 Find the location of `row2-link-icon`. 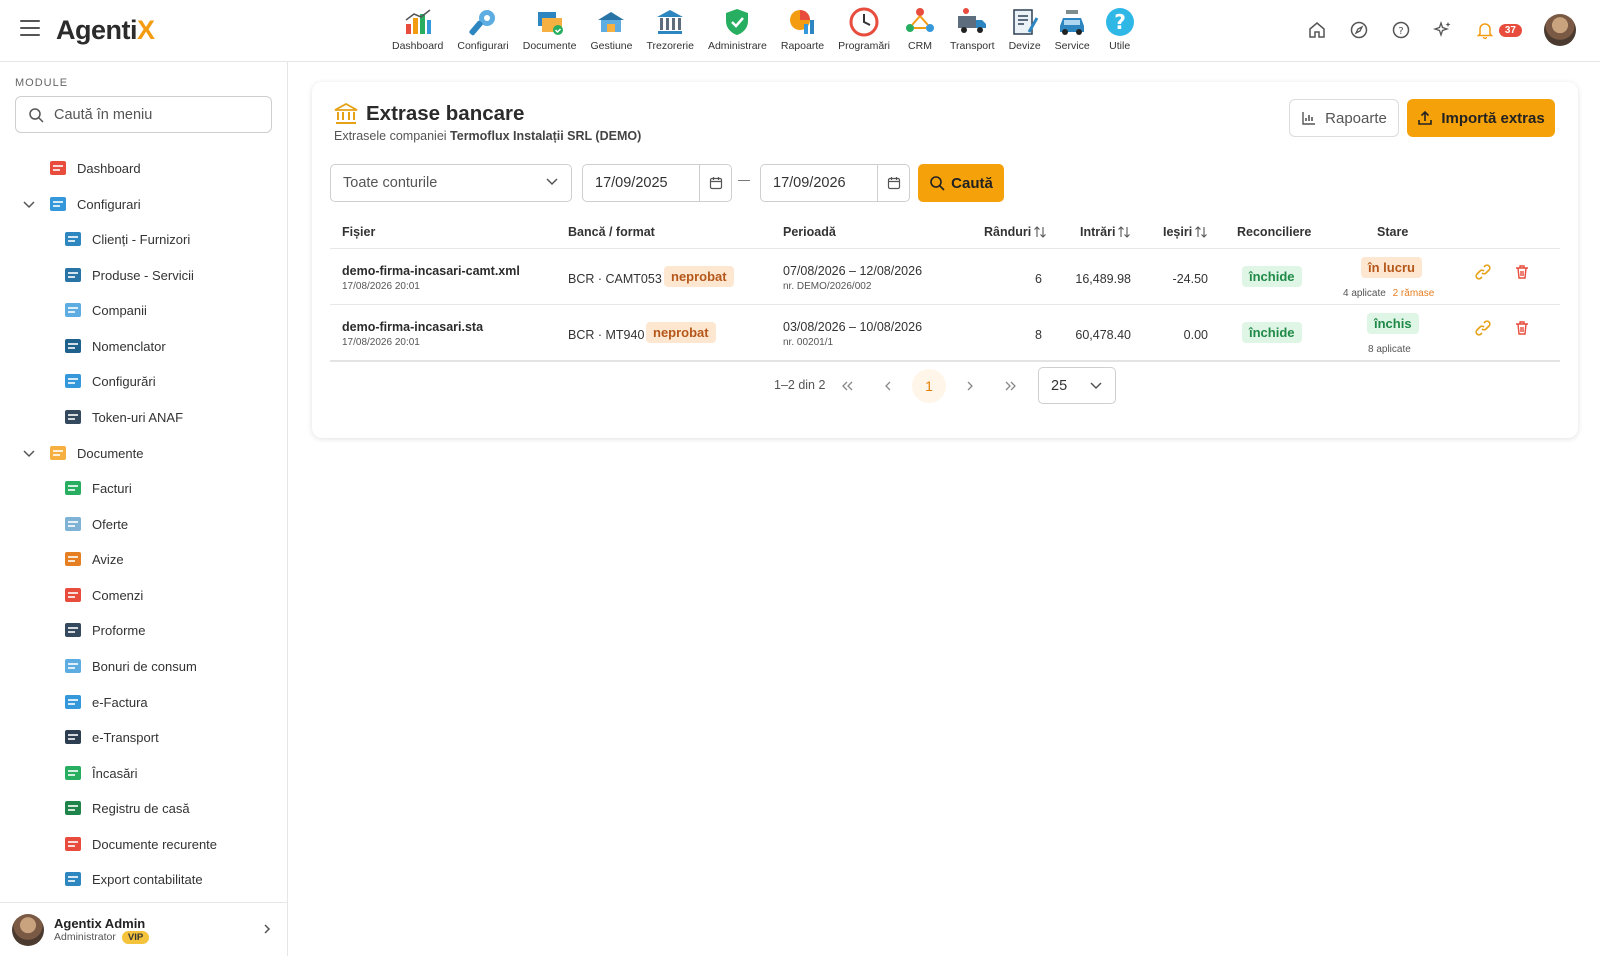

row2-link-icon is located at coordinates (1483, 328).